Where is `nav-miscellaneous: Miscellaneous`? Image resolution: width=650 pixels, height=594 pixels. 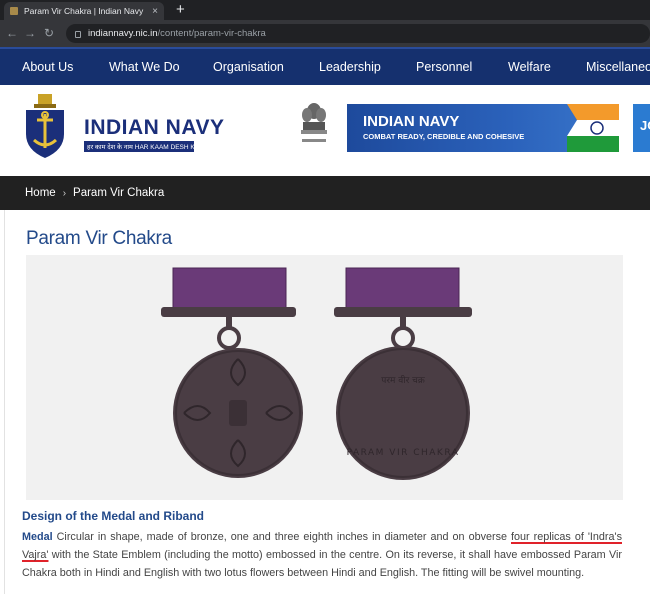
nav-miscellaneous: Miscellaneous is located at coordinates (618, 67).